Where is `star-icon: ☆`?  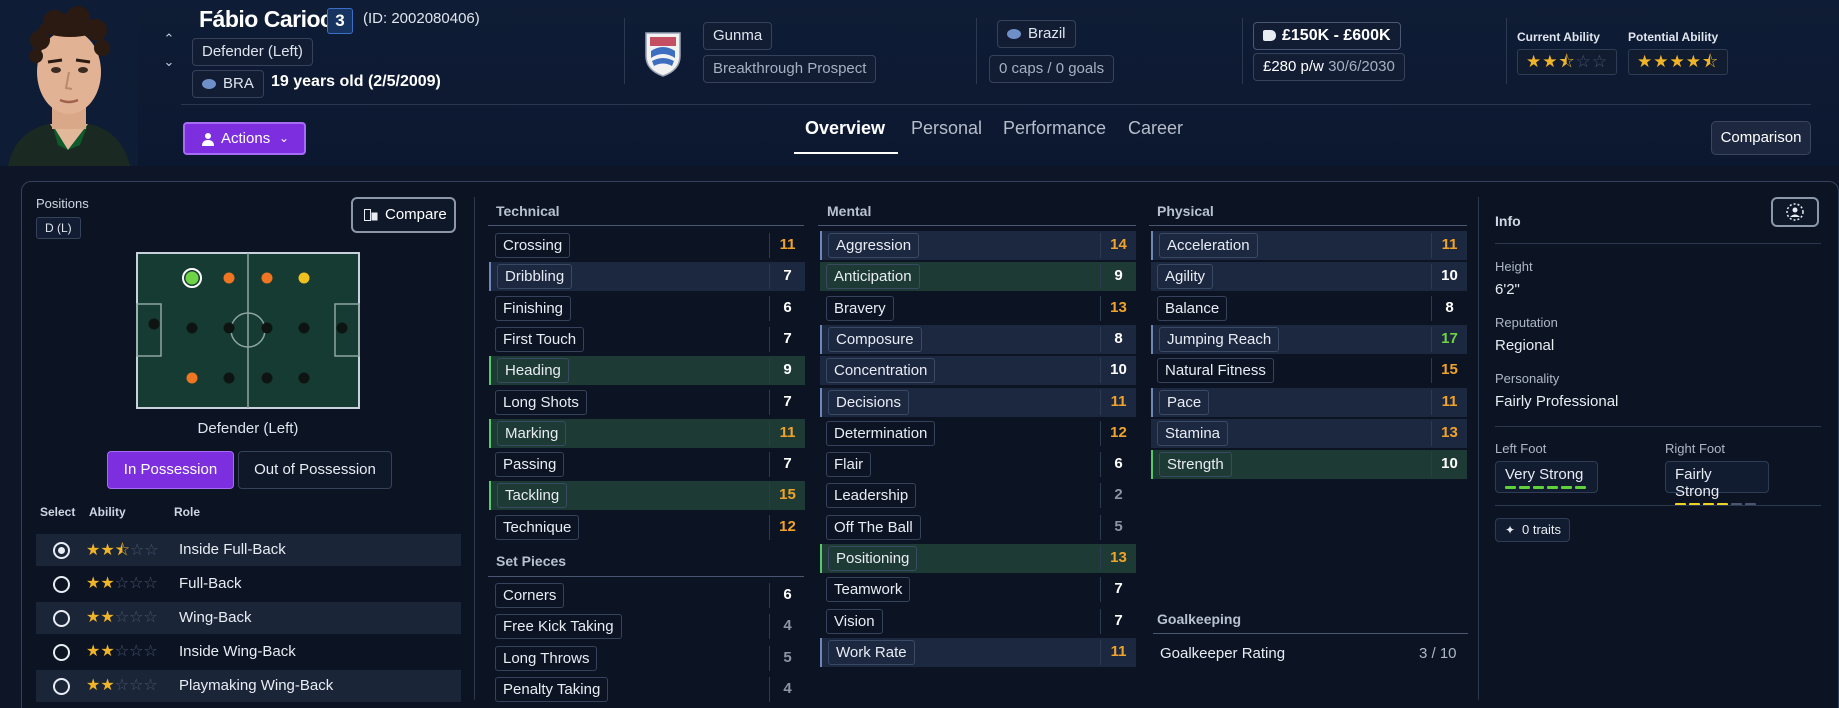 star-icon: ☆ is located at coordinates (150, 685).